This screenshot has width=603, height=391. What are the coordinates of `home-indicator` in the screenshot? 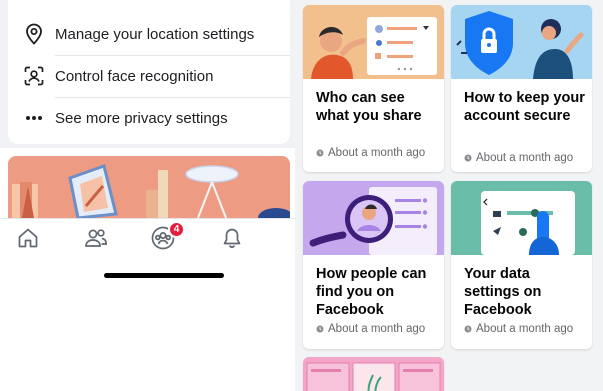 It's located at (164, 275).